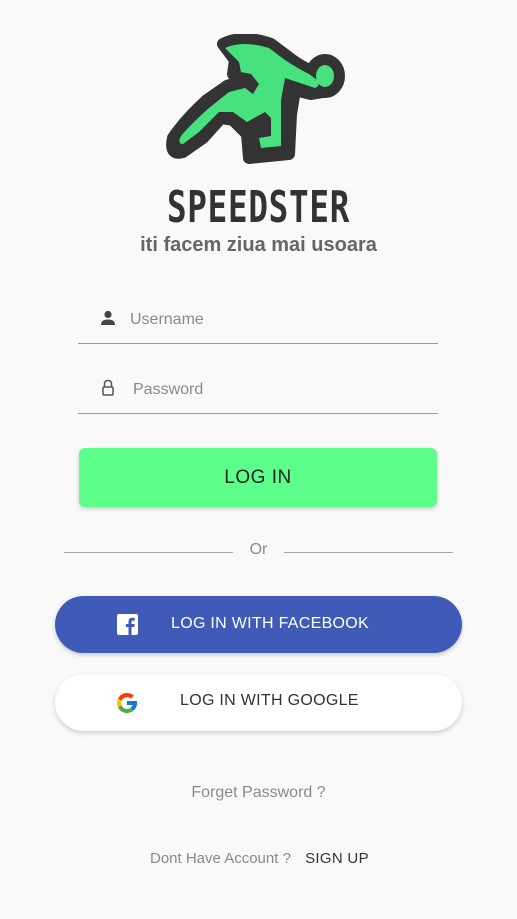 Image resolution: width=517 pixels, height=919 pixels. I want to click on google-login-label: LOG IN WITH GOOGLE, so click(269, 700).